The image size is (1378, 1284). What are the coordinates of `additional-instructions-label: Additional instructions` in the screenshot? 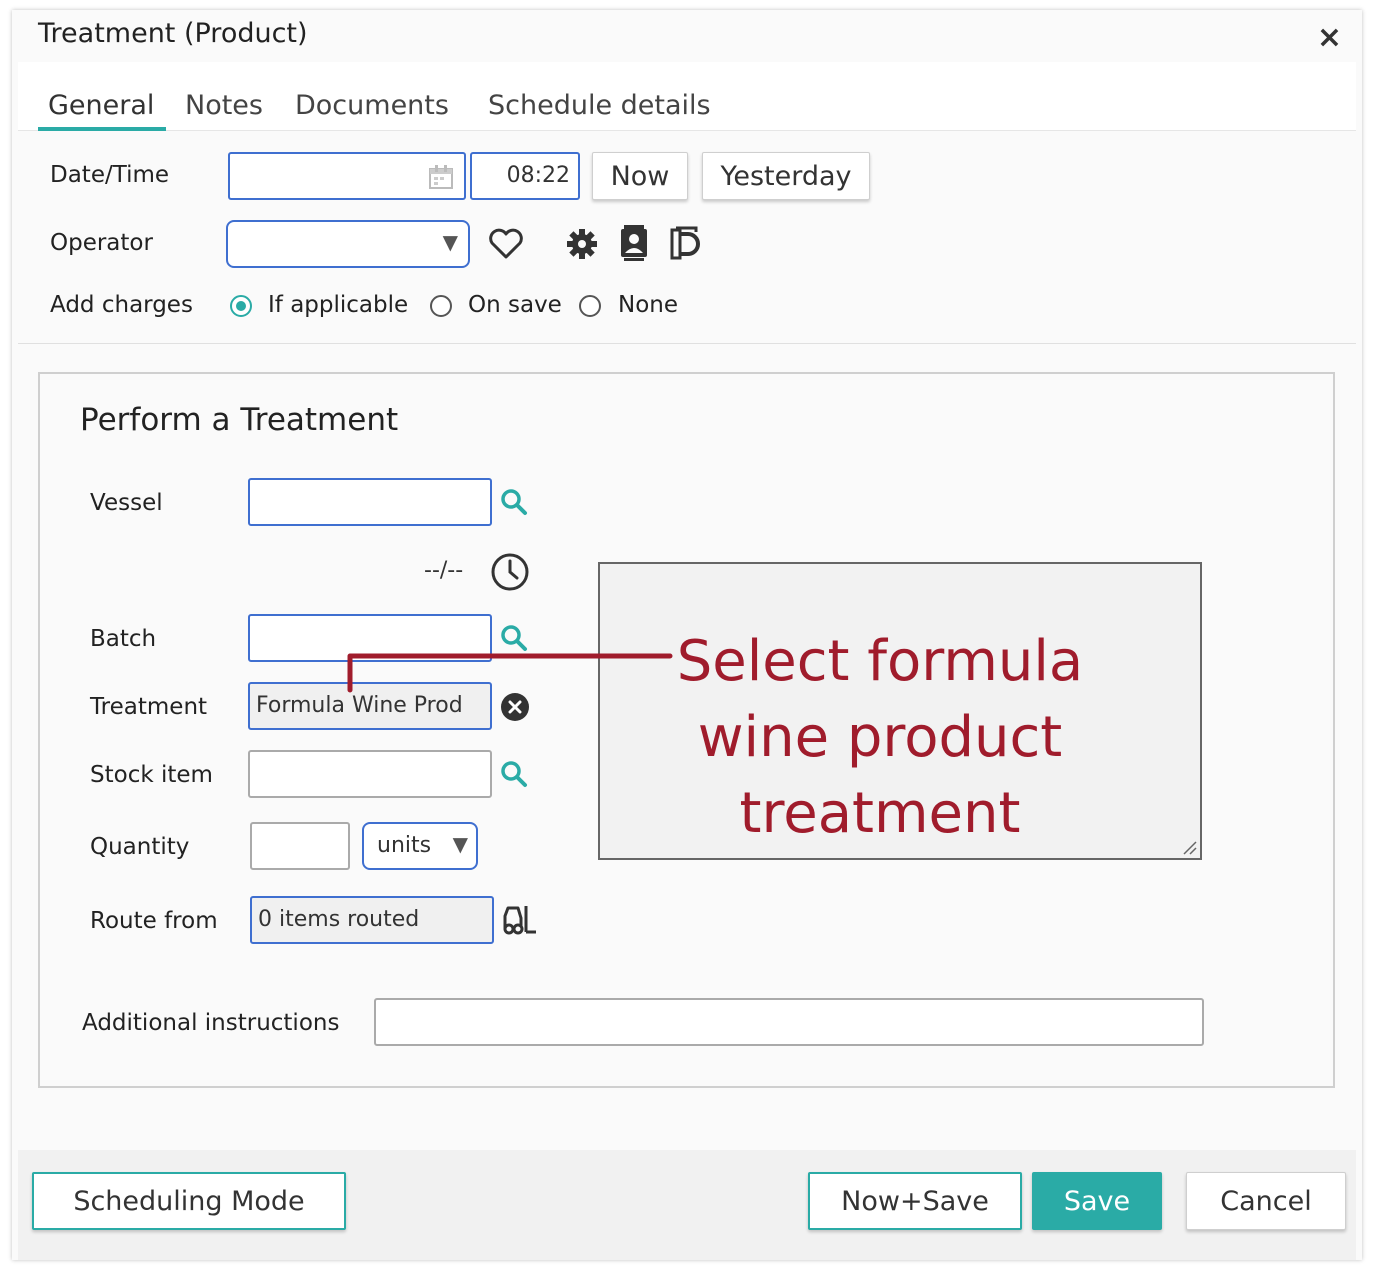 It's located at (211, 1023).